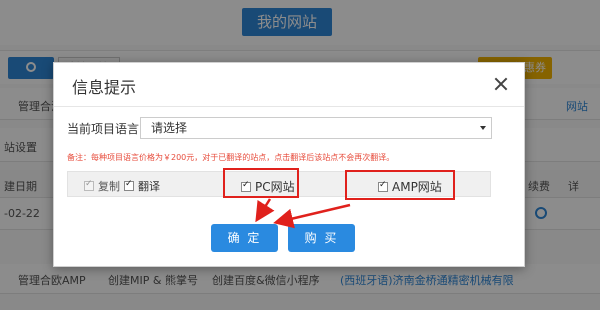  I want to click on translate-checkbox, so click(129, 185).